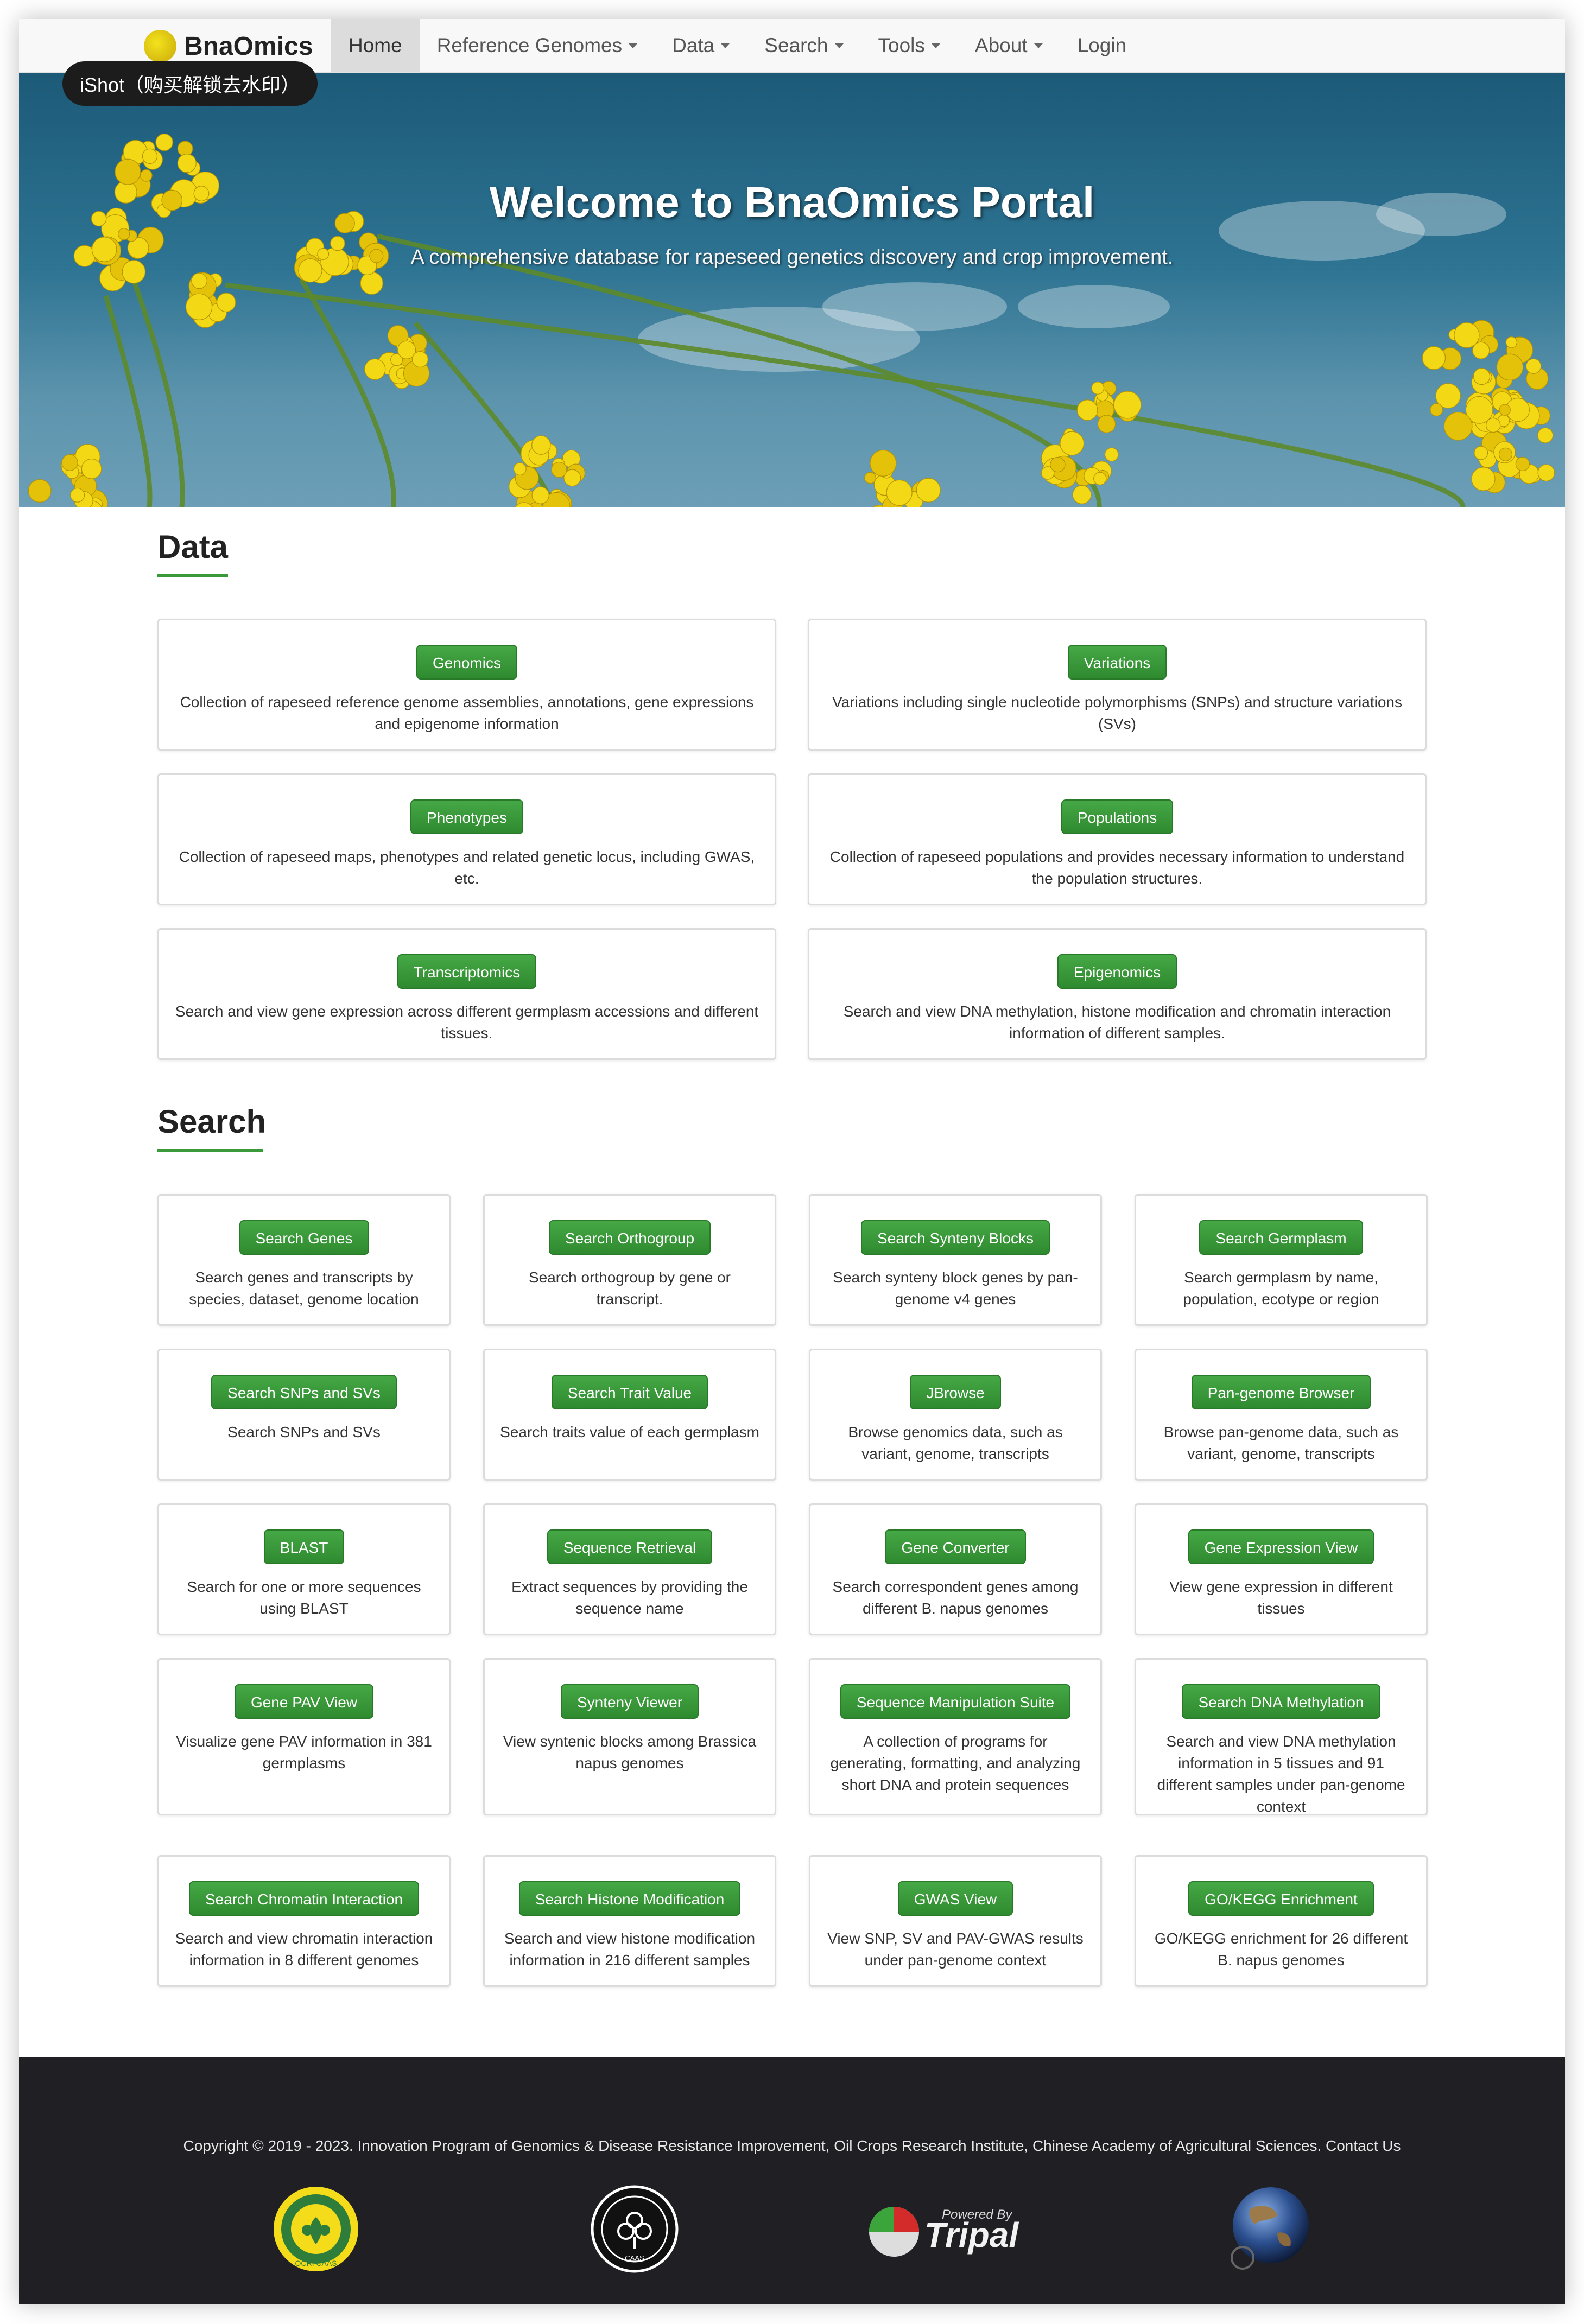 This screenshot has width=1584, height=2324. What do you see at coordinates (971, 2235) in the screenshot?
I see `svg-text: Tripal` at bounding box center [971, 2235].